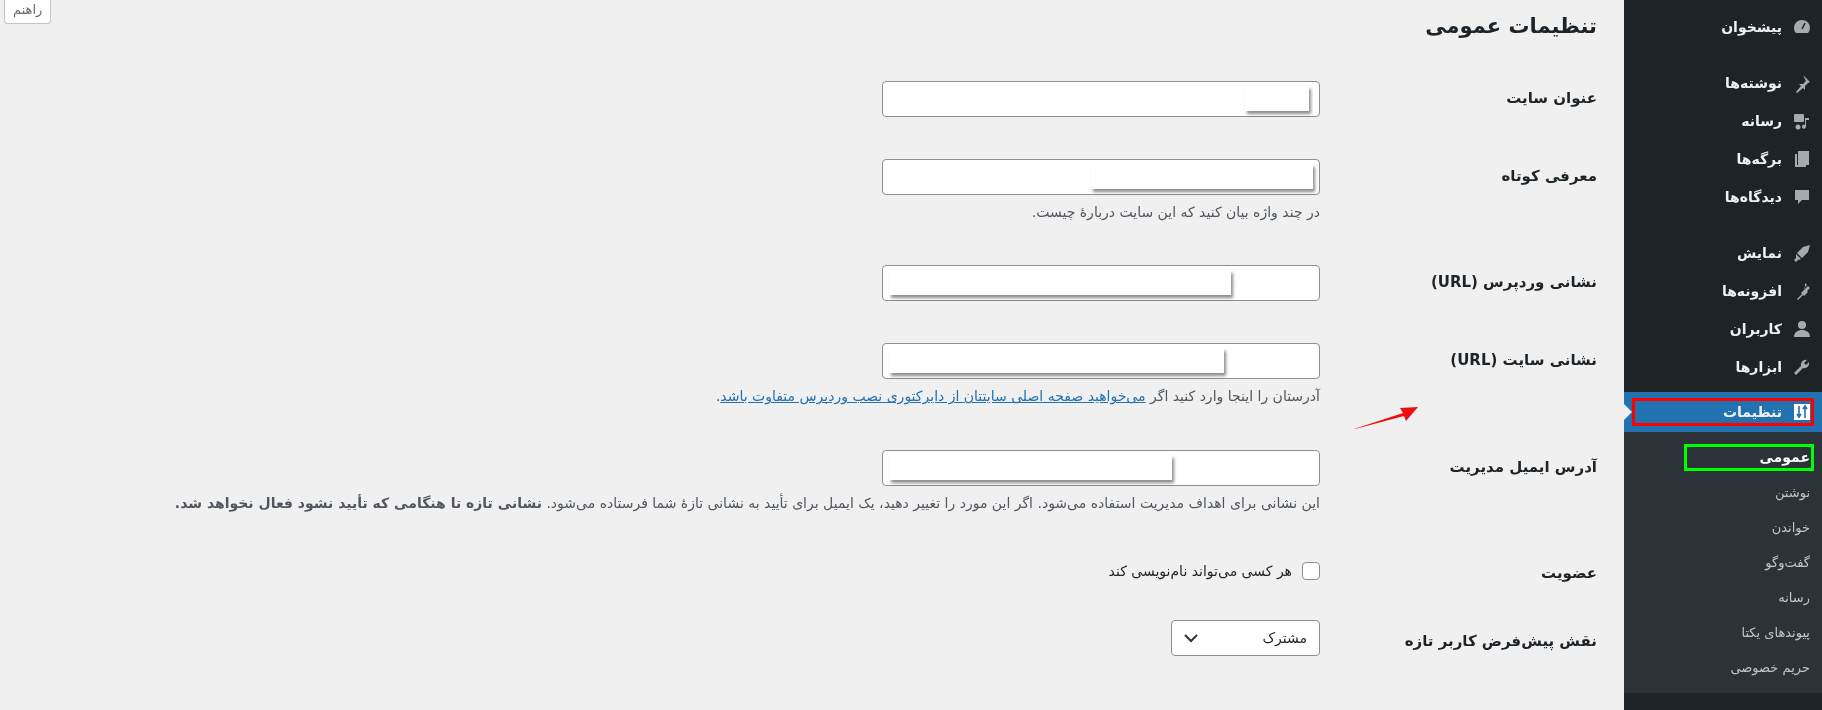  I want to click on menu-item: ابزارها, so click(1723, 367).